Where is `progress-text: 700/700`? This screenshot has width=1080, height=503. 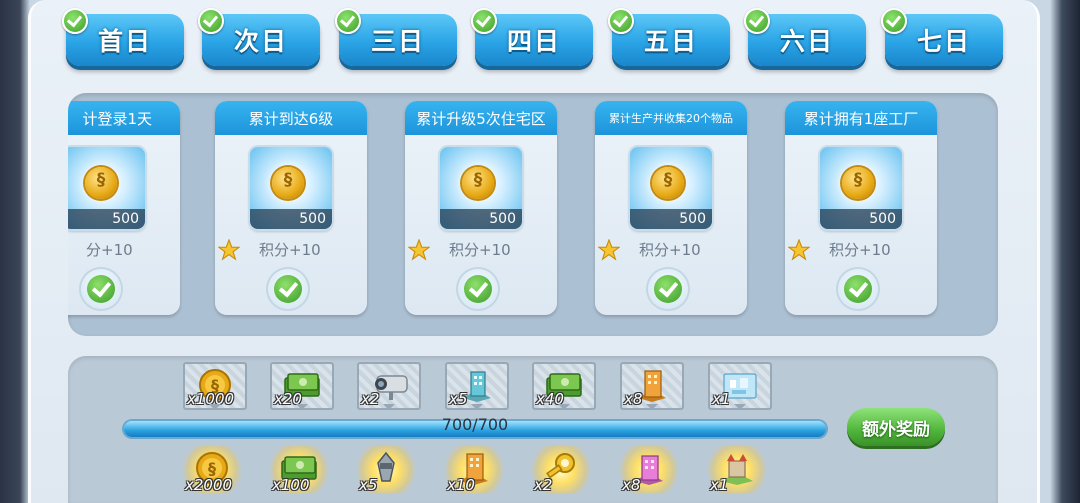
progress-text: 700/700 is located at coordinates (475, 424).